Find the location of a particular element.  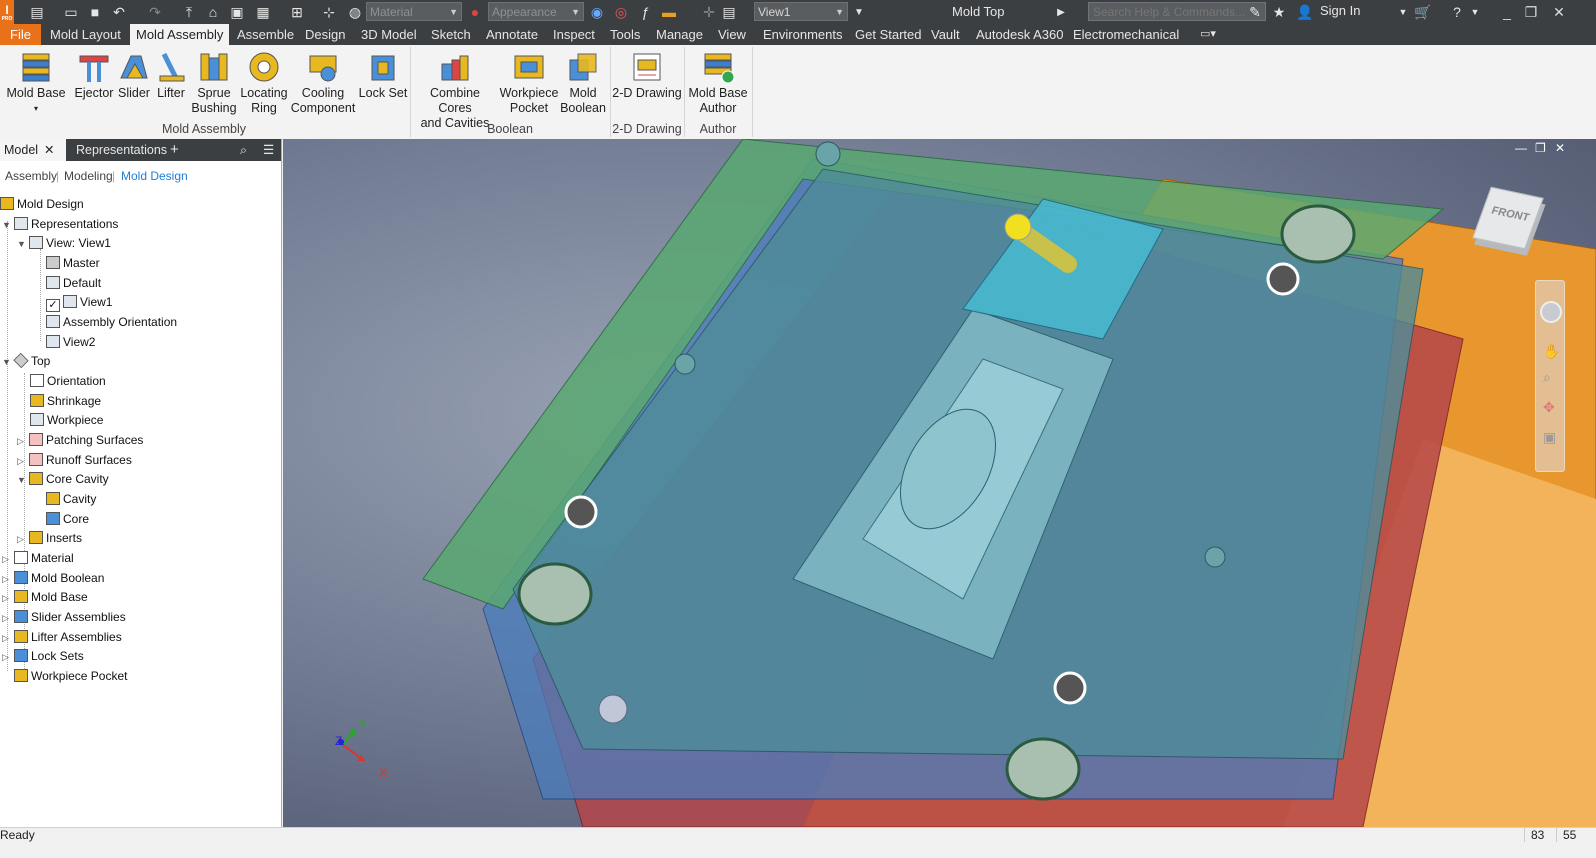

tab-assemble: Assemble is located at coordinates (265, 34).